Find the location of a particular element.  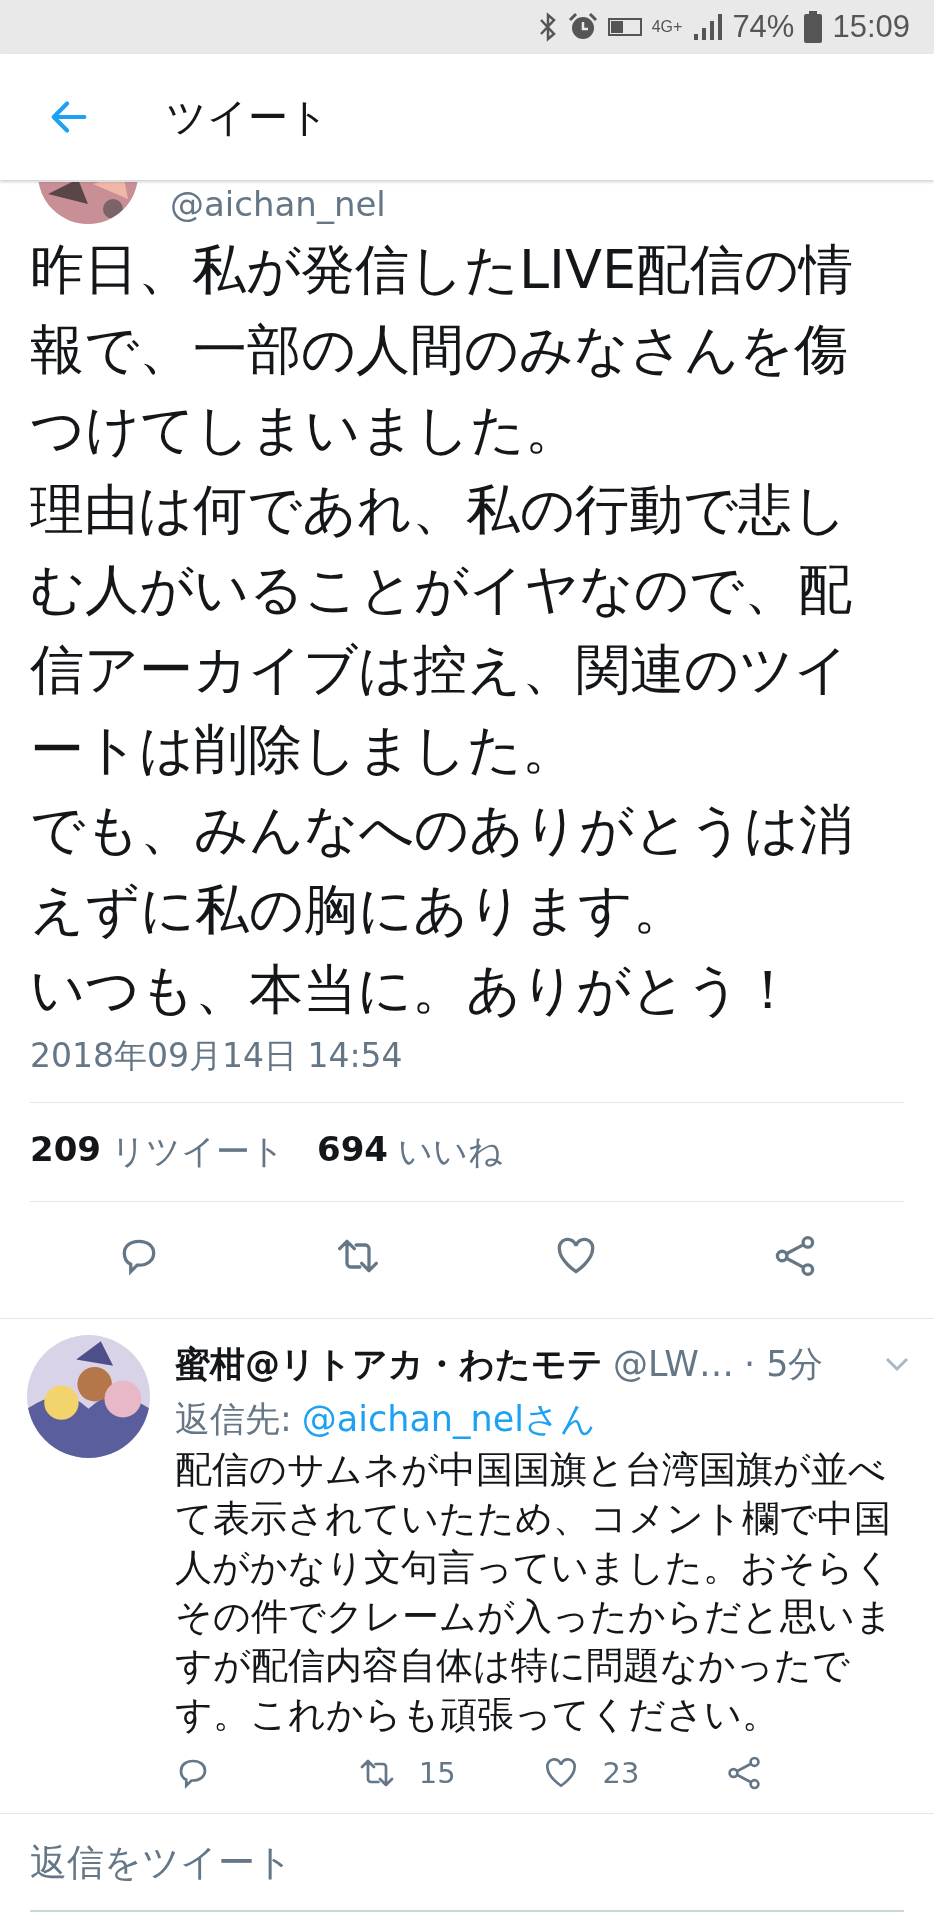

bluetooth-icon is located at coordinates (547, 27).